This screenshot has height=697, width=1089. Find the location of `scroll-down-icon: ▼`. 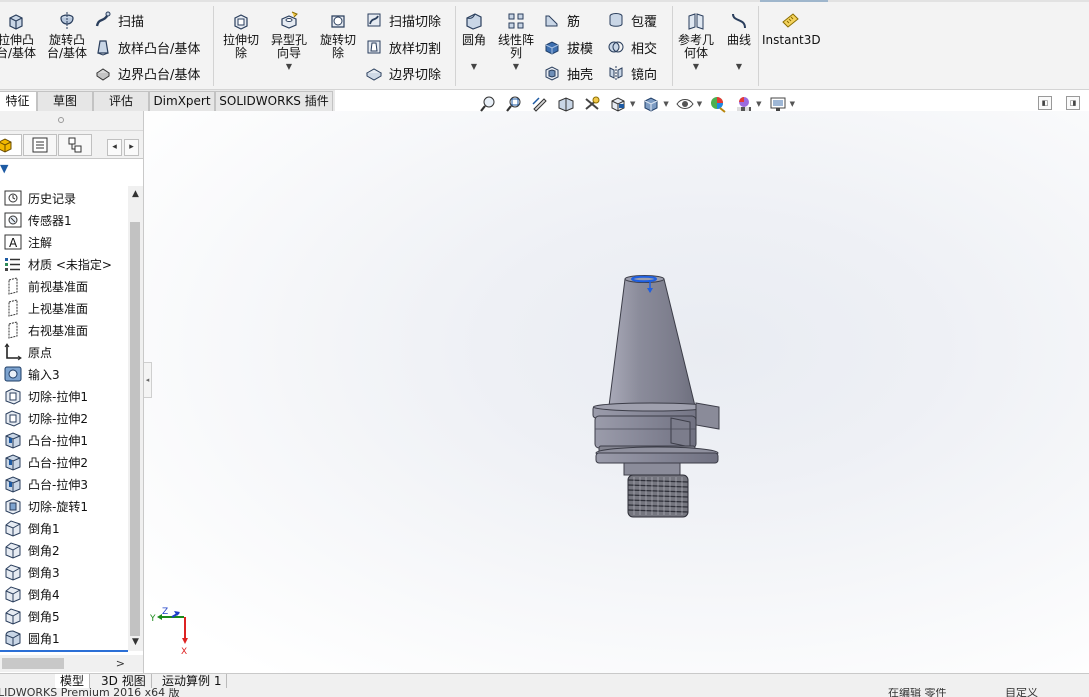

scroll-down-icon: ▼ is located at coordinates (135, 642).